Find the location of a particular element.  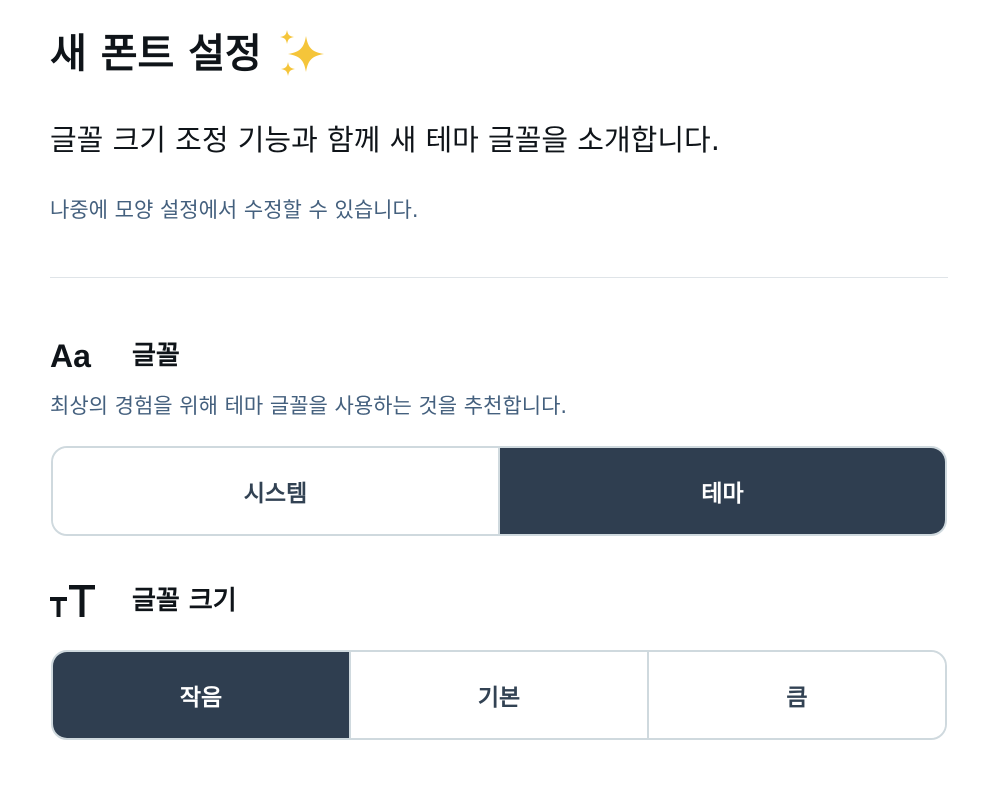

size-section-header: 글꼴 크기 is located at coordinates (143, 601).